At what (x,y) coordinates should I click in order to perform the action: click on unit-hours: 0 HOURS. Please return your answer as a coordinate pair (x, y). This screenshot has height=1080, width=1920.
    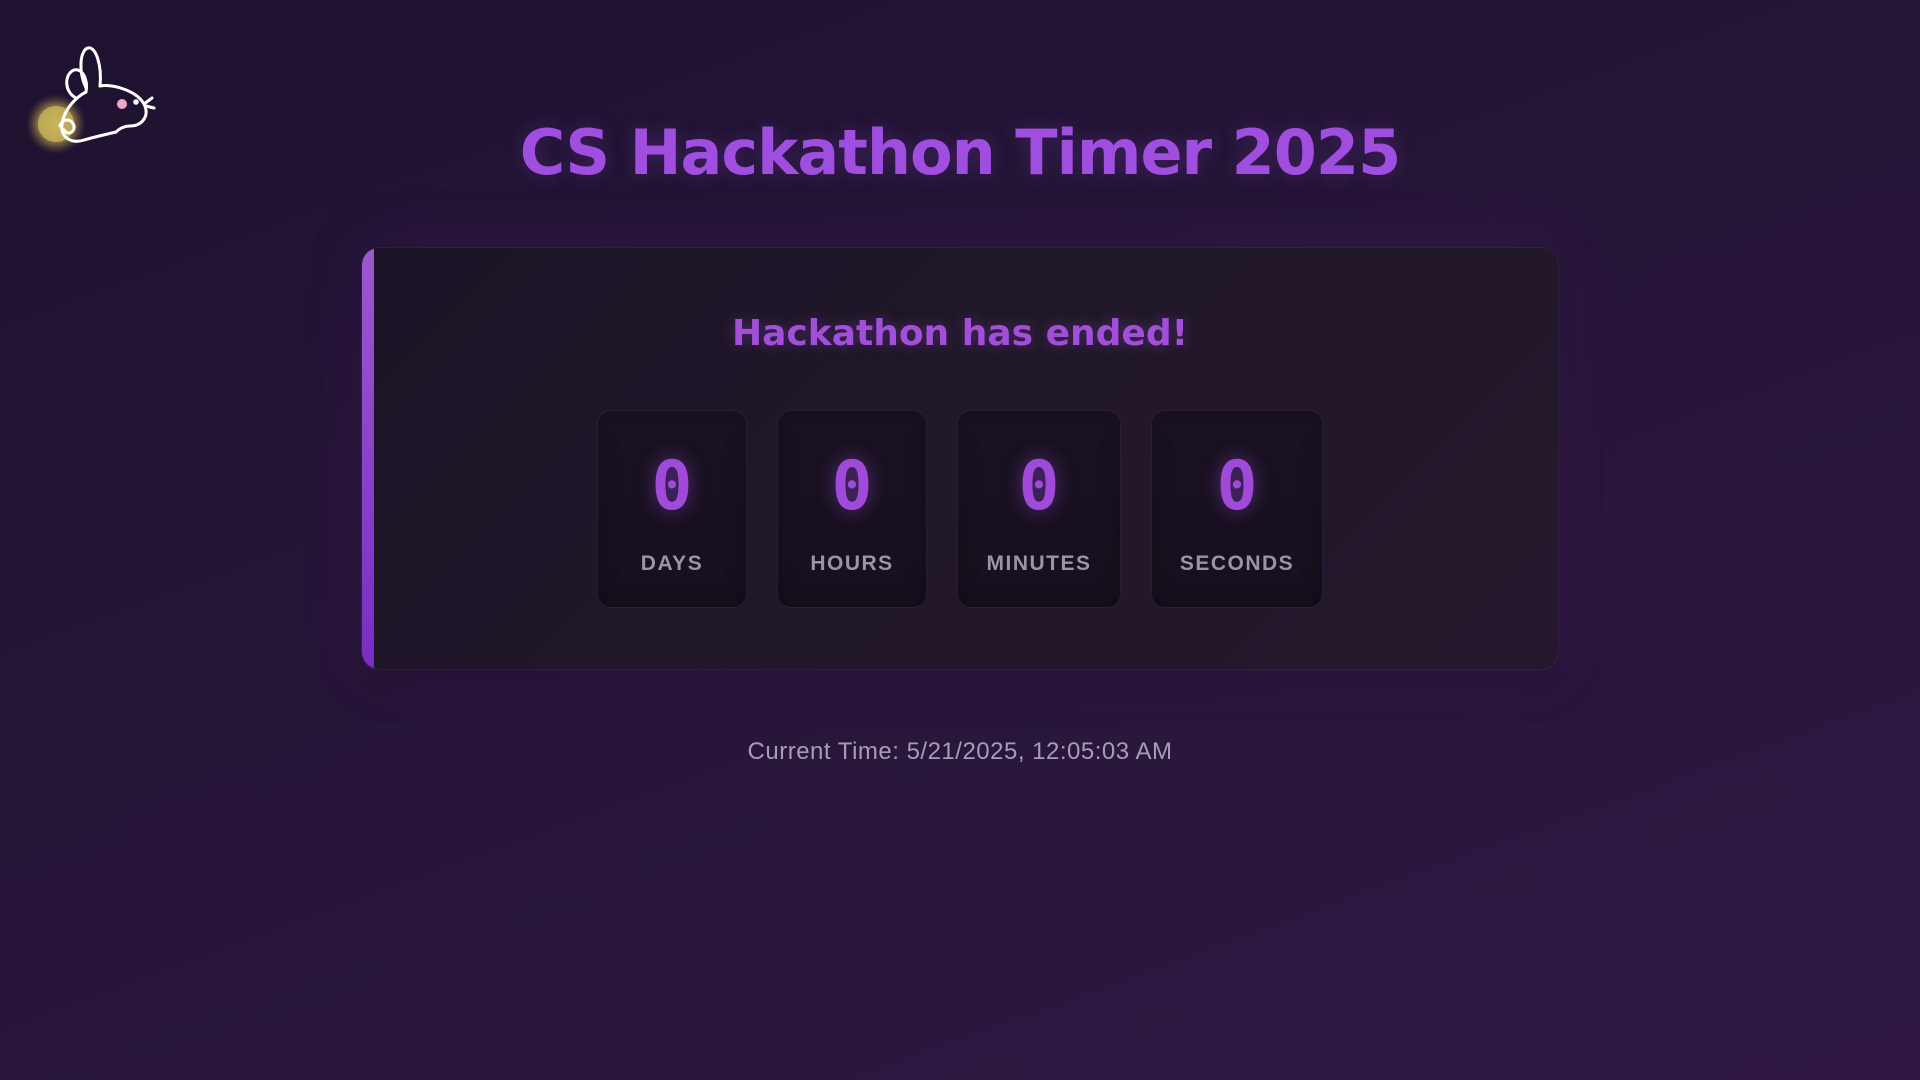
    Looking at the image, I should click on (852, 509).